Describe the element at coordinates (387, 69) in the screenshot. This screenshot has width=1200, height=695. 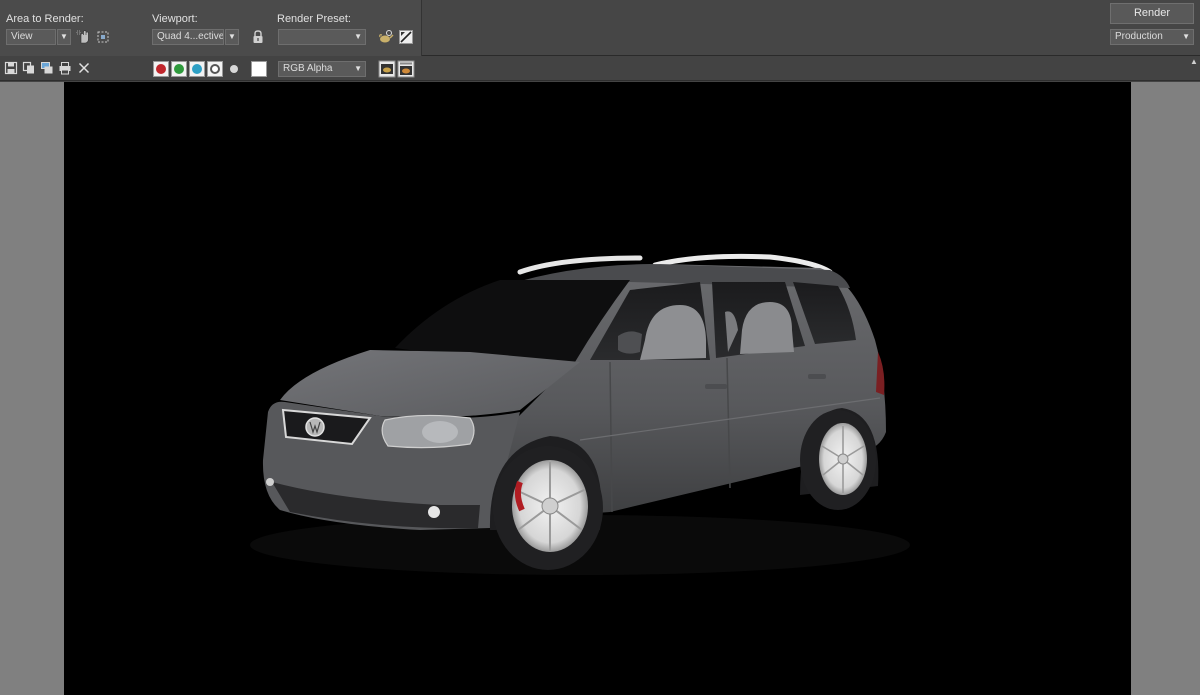
I see `frame-window-icon` at that location.